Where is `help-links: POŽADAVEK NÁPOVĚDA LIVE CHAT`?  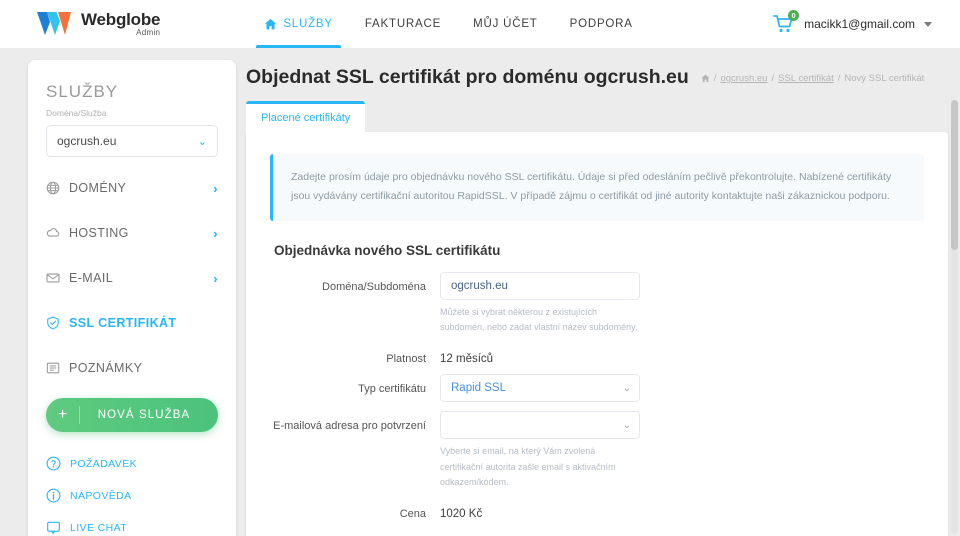
help-links: POŽADAVEK NÁPOVĚDA LIVE CHAT is located at coordinates (132, 496).